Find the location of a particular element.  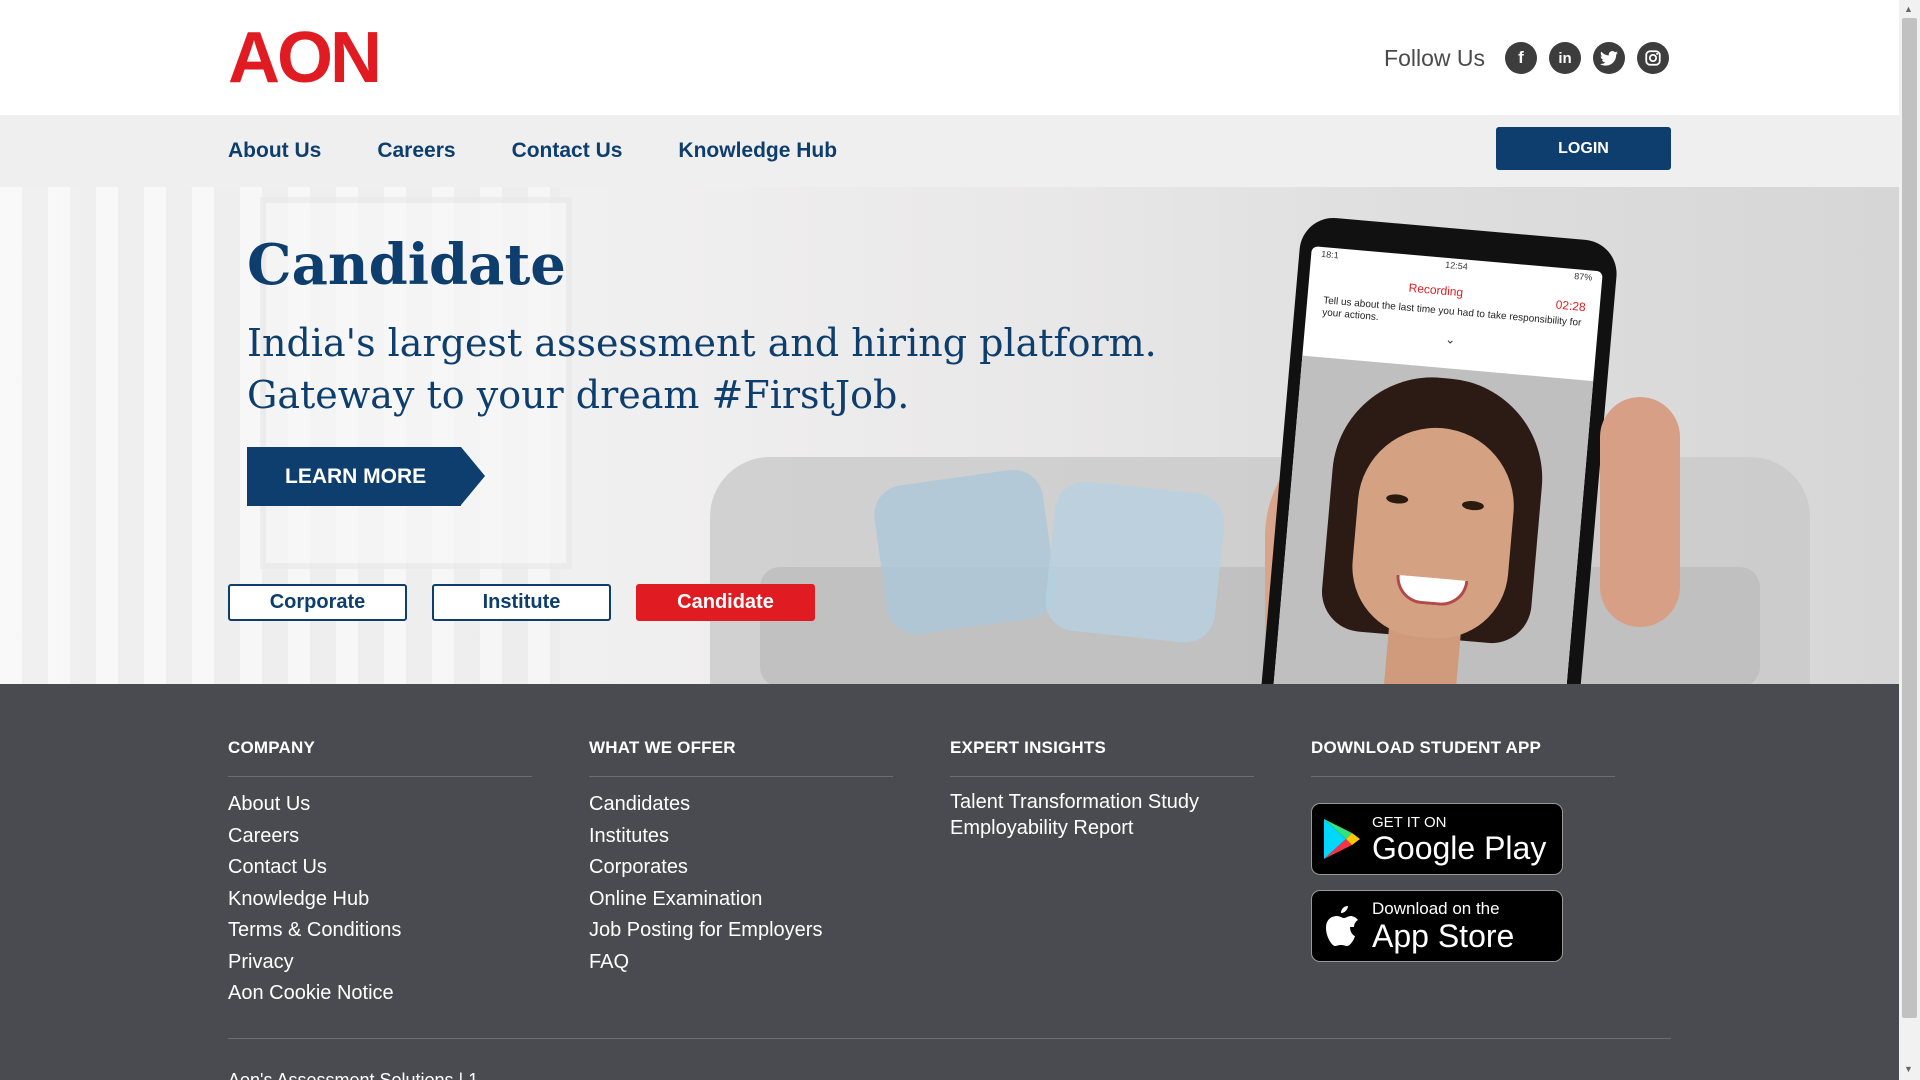

phone-status-right: 87% is located at coordinates (1583, 277).